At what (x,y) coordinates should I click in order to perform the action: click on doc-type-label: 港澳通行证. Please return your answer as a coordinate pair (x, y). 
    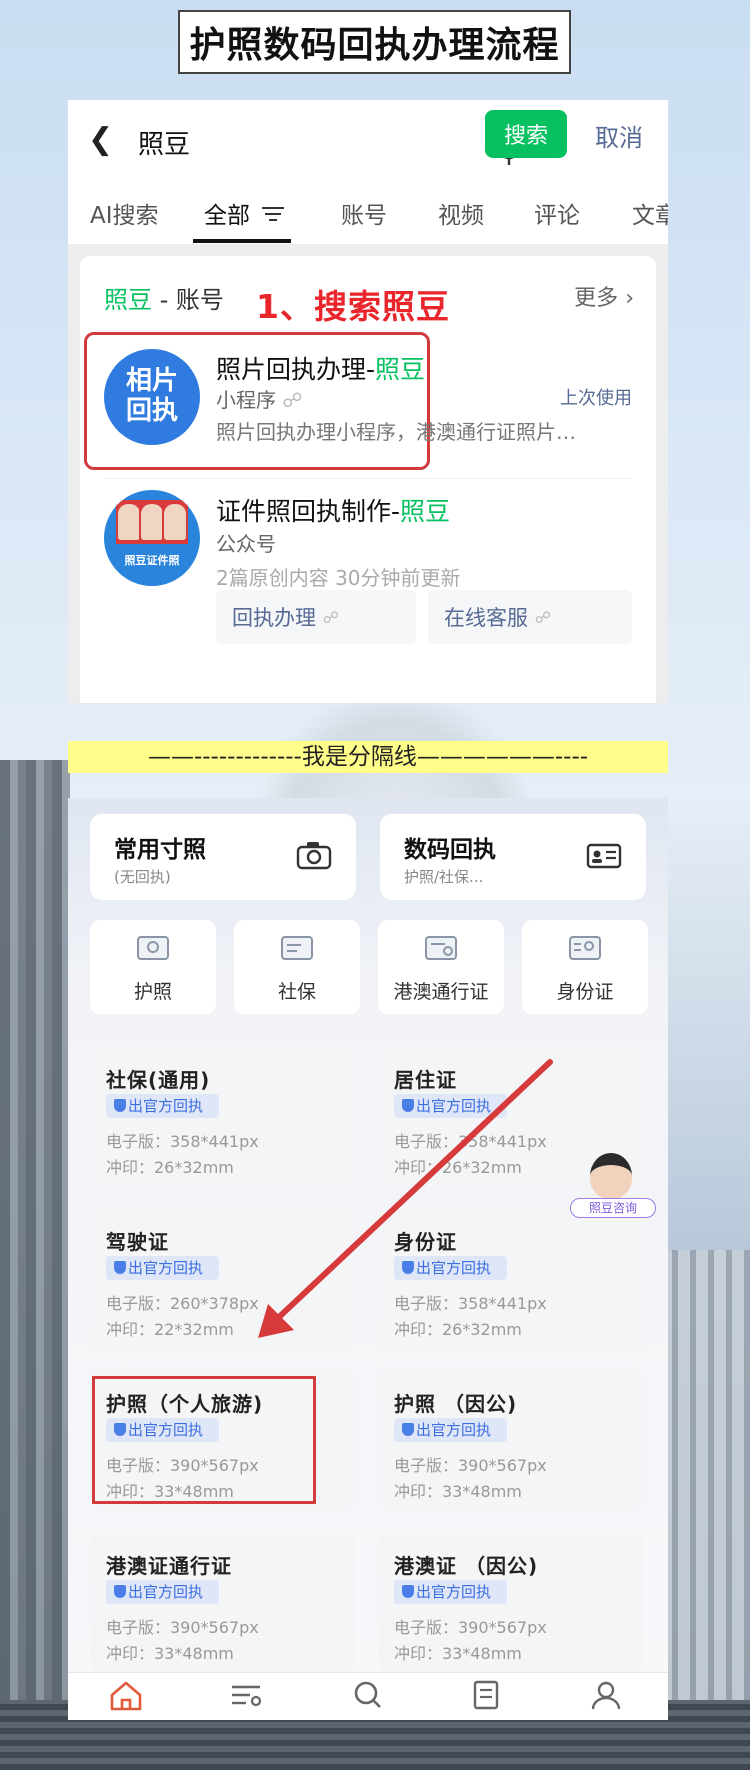
    Looking at the image, I should click on (441, 992).